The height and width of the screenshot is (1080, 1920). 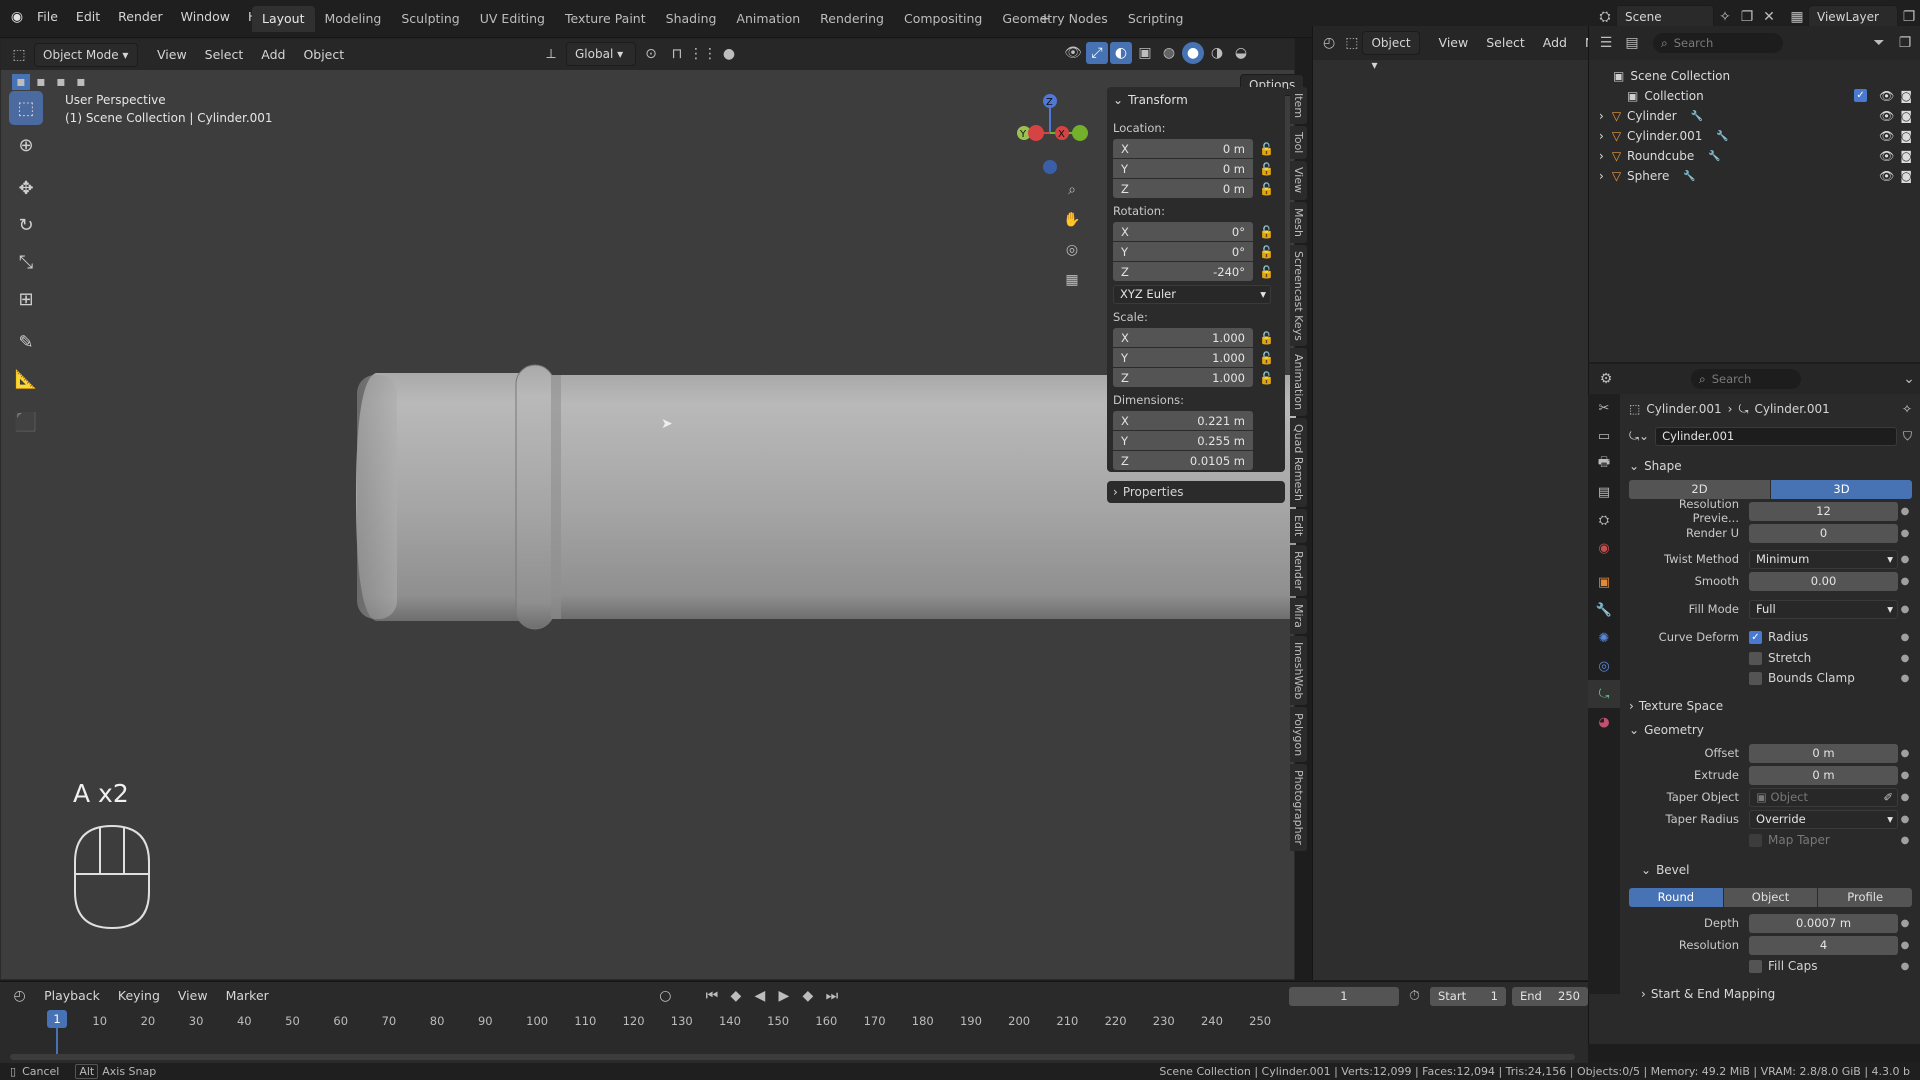 I want to click on proportional-edit-icon: ●, so click(x=729, y=54).